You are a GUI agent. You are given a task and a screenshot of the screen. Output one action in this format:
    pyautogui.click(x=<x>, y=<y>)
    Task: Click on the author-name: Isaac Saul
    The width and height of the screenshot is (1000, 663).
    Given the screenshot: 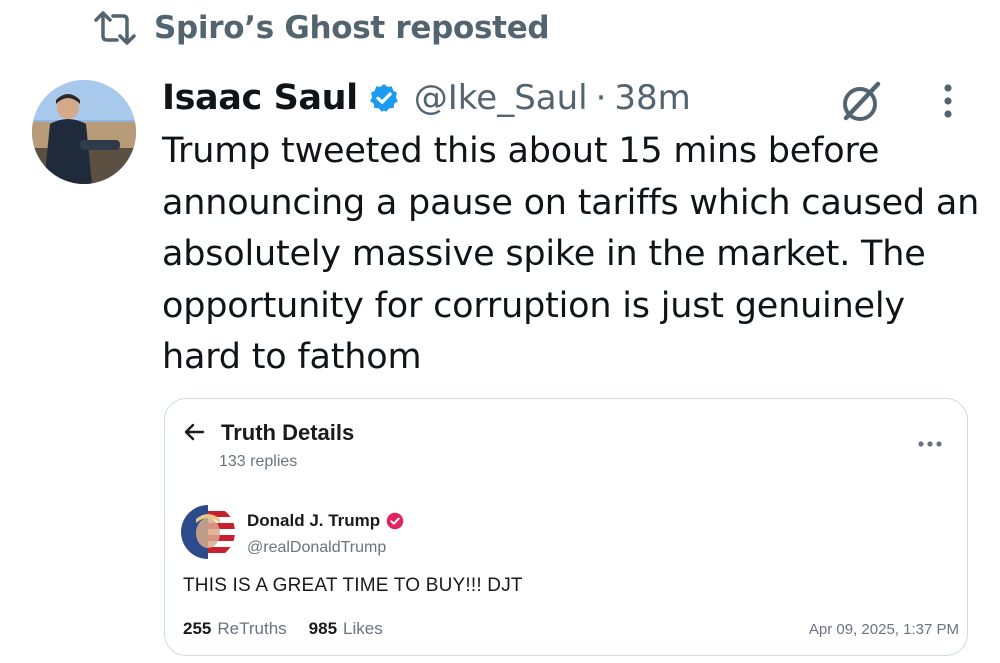 What is the action you would take?
    pyautogui.click(x=260, y=98)
    